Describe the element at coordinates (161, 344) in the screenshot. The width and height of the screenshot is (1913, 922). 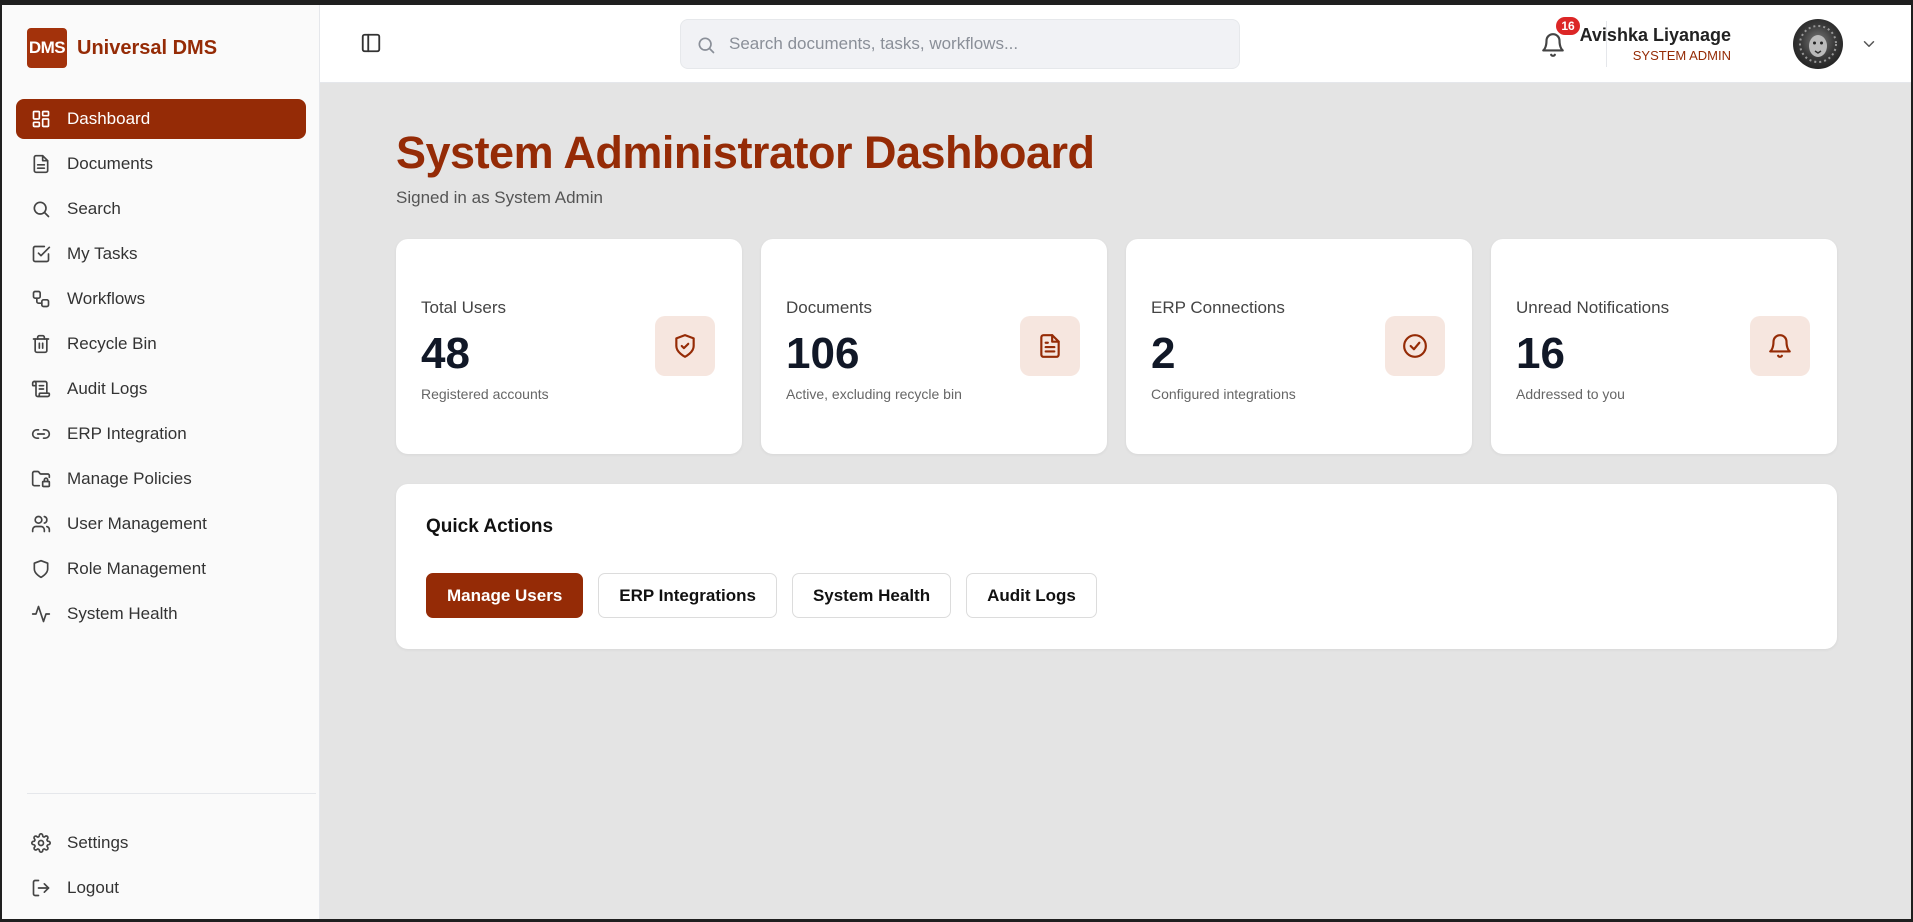
I see `sidebar-item-recycle-bin: Recycle Bin` at that location.